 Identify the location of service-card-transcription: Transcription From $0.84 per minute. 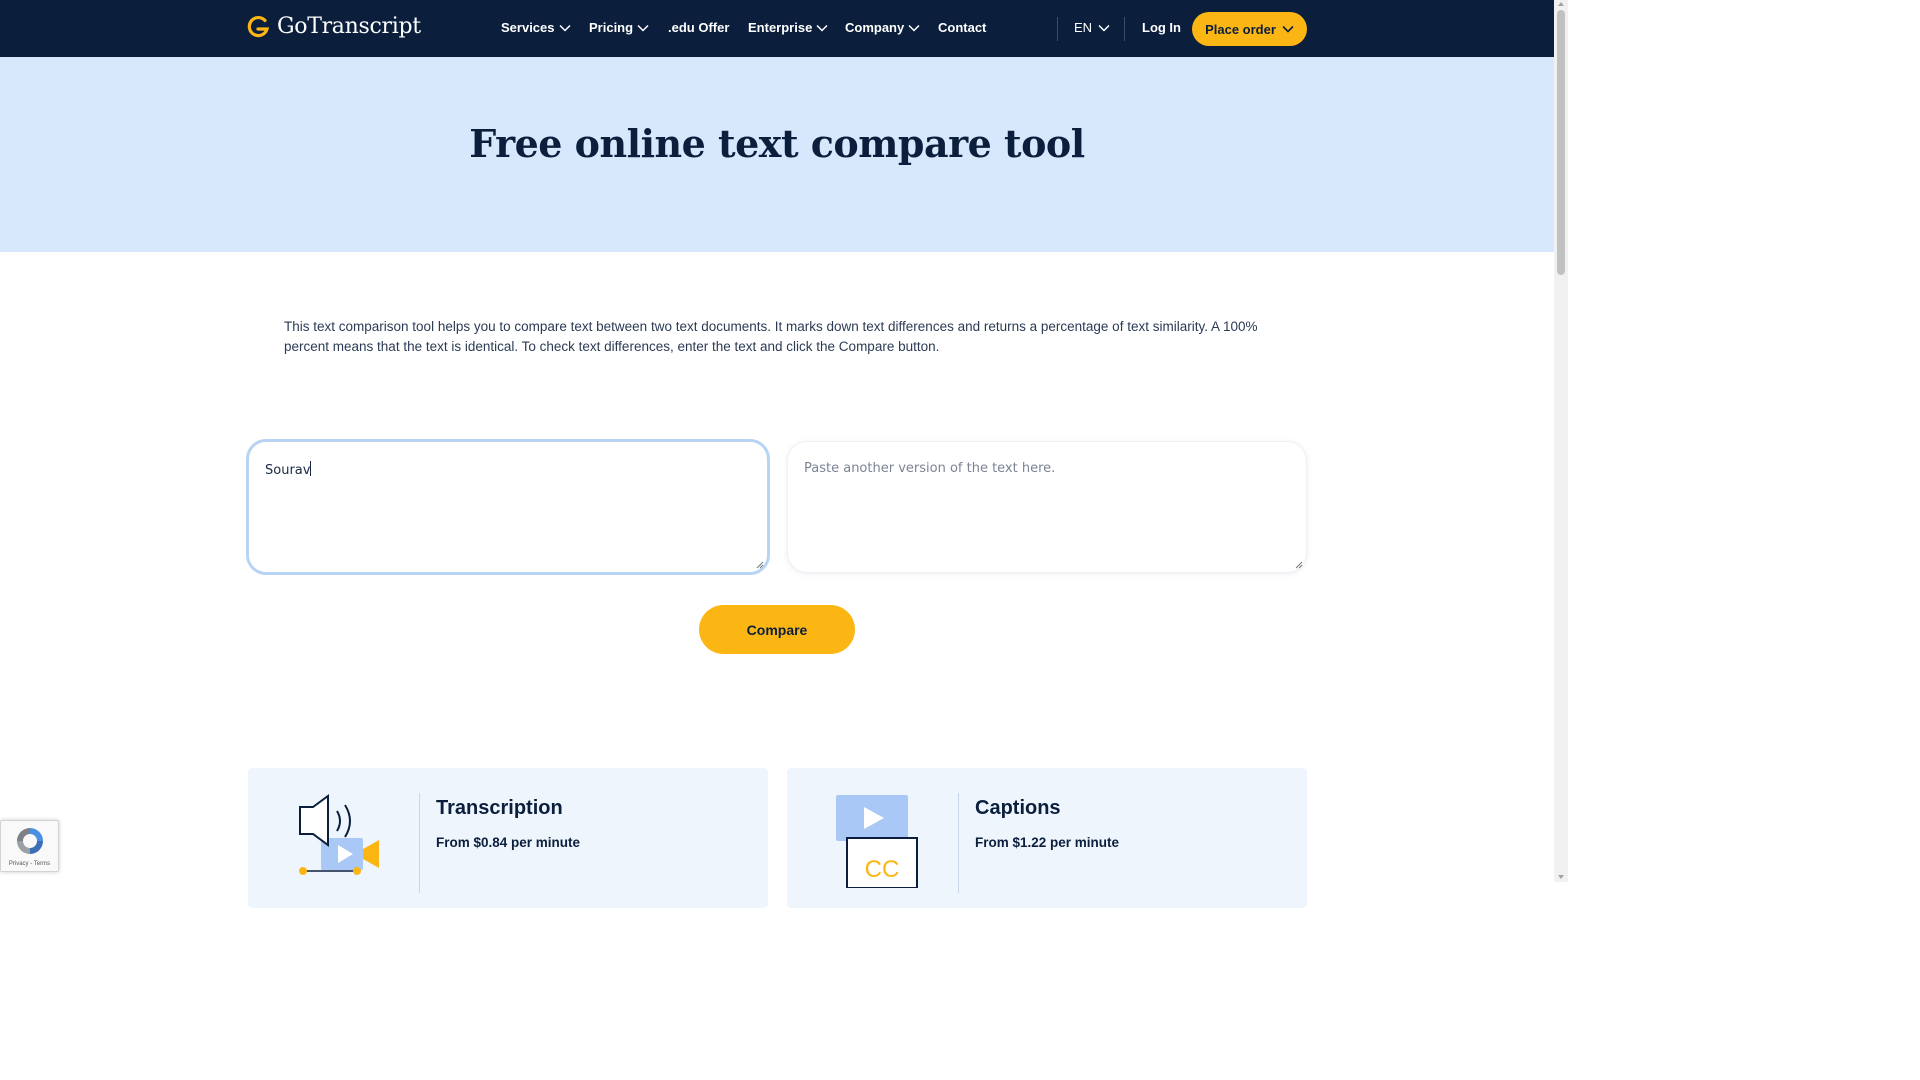
(508, 838).